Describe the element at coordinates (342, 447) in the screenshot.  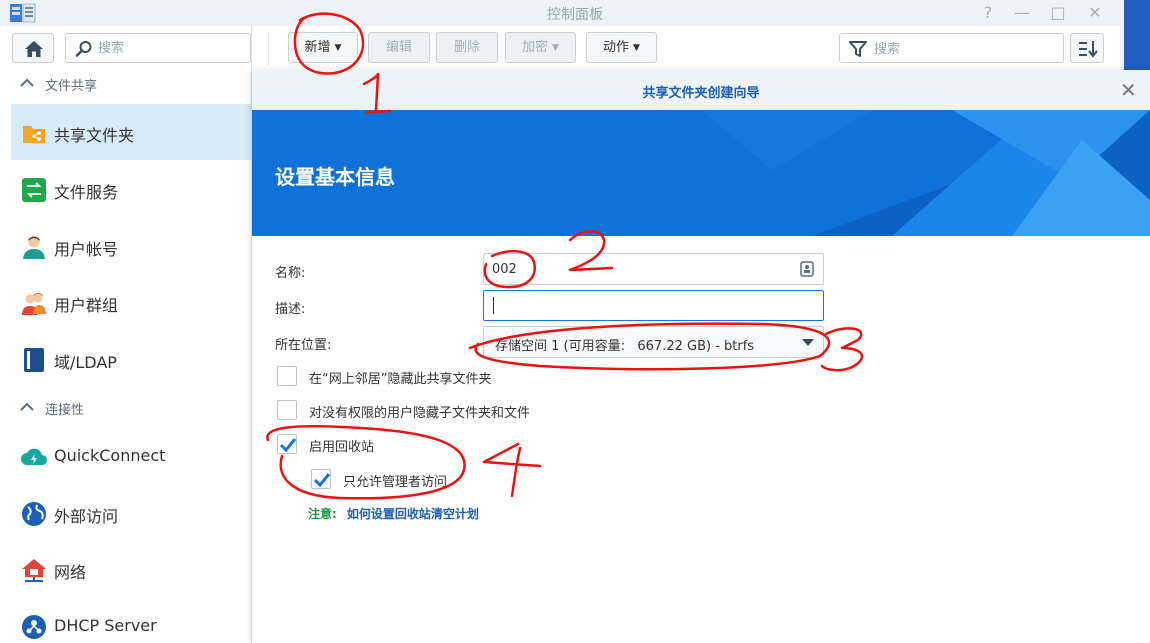
I see `recycle-bin-label: 启用回收站` at that location.